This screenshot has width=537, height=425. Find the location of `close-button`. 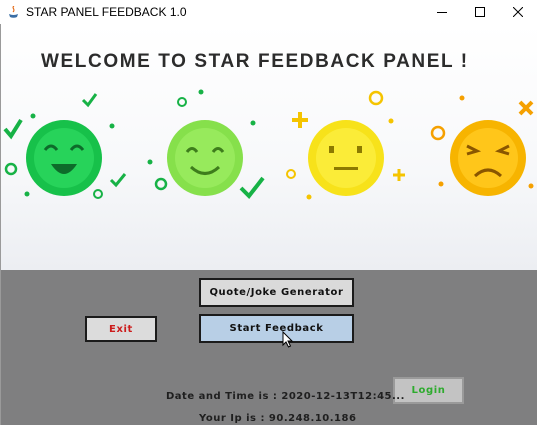

close-button is located at coordinates (518, 12).